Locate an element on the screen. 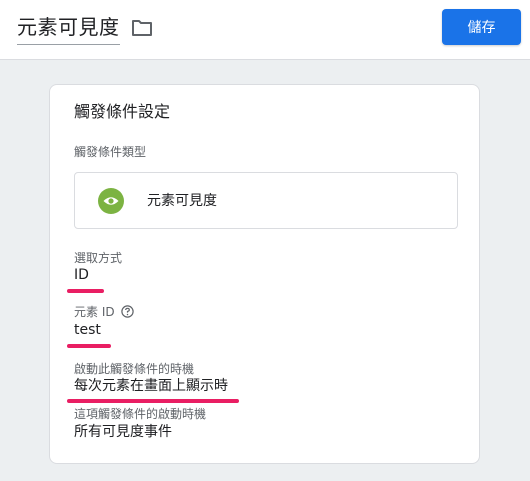 The height and width of the screenshot is (481, 530). card-title: 觸發條件設定 is located at coordinates (122, 111).